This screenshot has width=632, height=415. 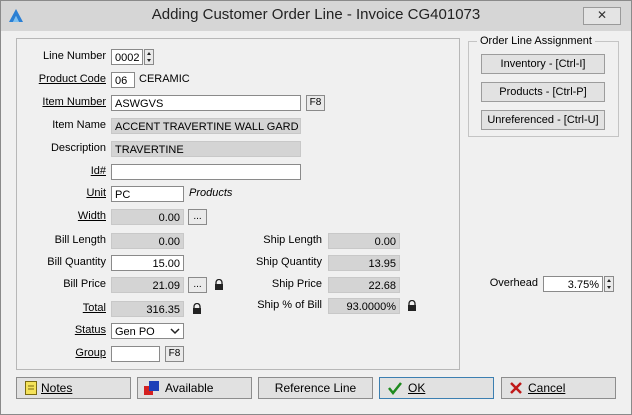 What do you see at coordinates (90, 330) in the screenshot?
I see `status-label: Status` at bounding box center [90, 330].